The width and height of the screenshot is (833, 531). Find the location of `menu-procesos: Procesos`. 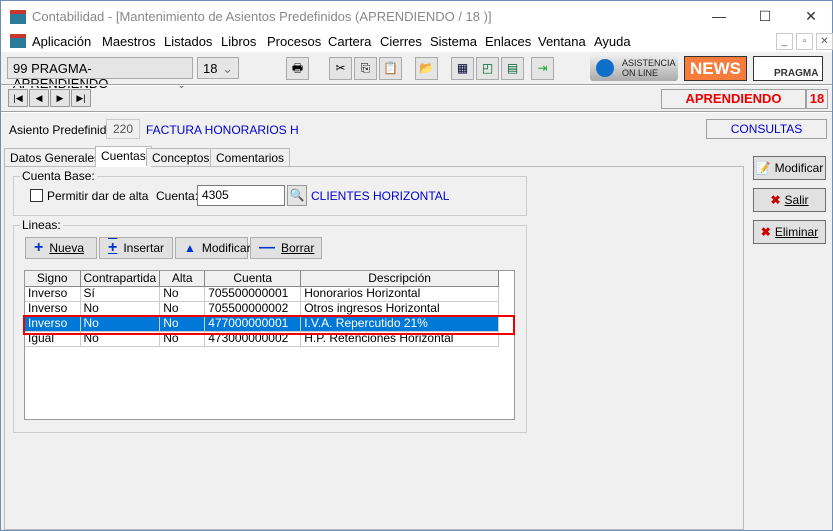

menu-procesos: Procesos is located at coordinates (294, 41).